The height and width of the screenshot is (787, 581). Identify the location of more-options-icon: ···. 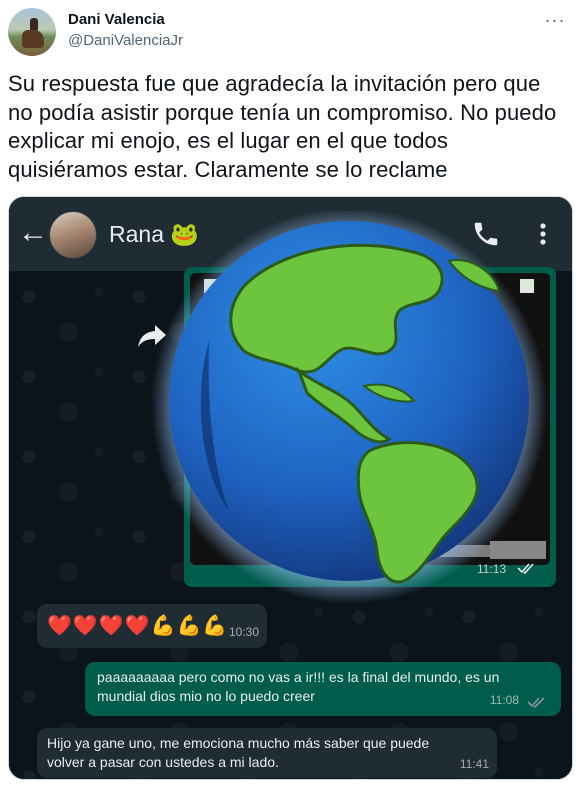
(555, 20).